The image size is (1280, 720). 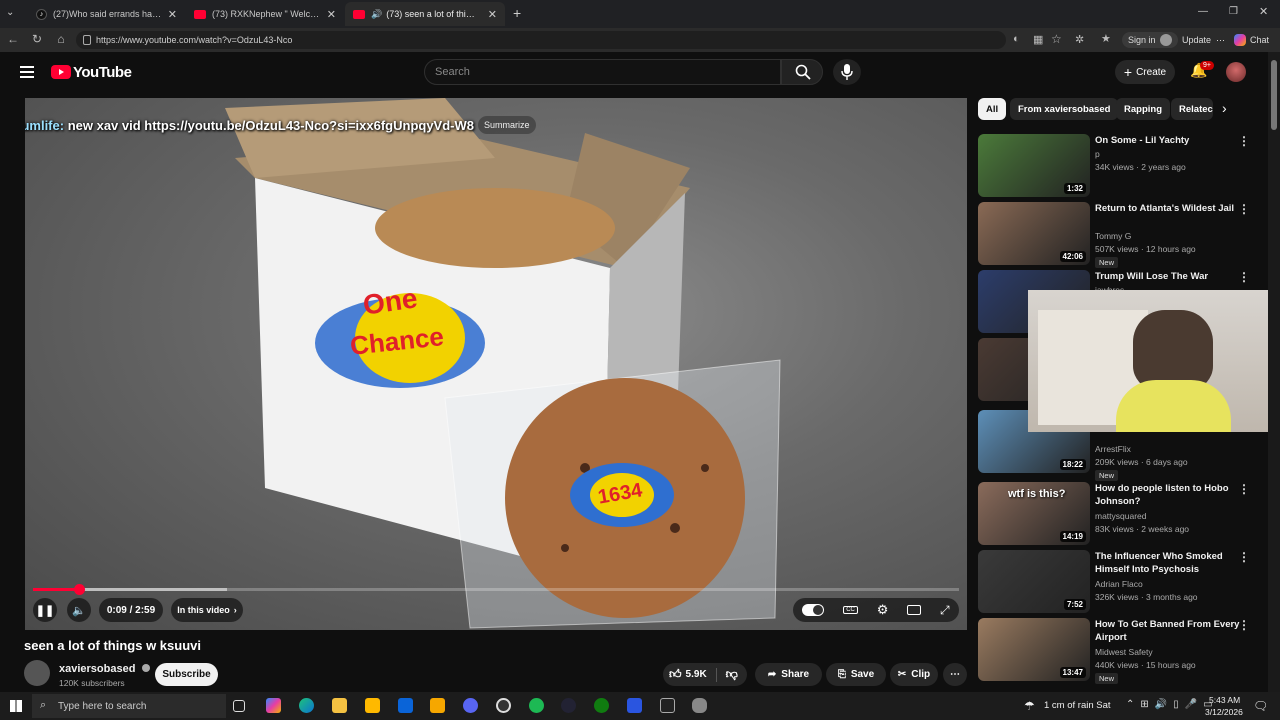 I want to click on weather-icon: ☂, so click(x=1029, y=706).